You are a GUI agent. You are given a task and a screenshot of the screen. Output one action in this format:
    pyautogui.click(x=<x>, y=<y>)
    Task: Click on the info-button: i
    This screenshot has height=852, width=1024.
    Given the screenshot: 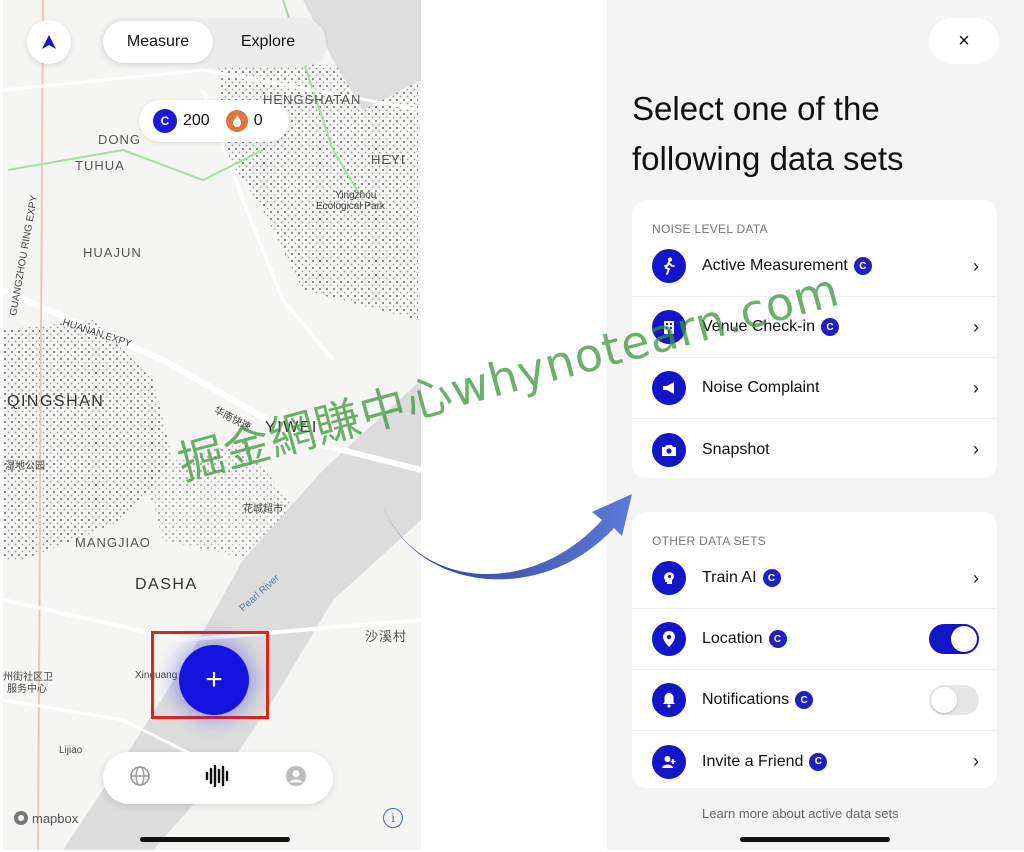 What is the action you would take?
    pyautogui.click(x=393, y=818)
    